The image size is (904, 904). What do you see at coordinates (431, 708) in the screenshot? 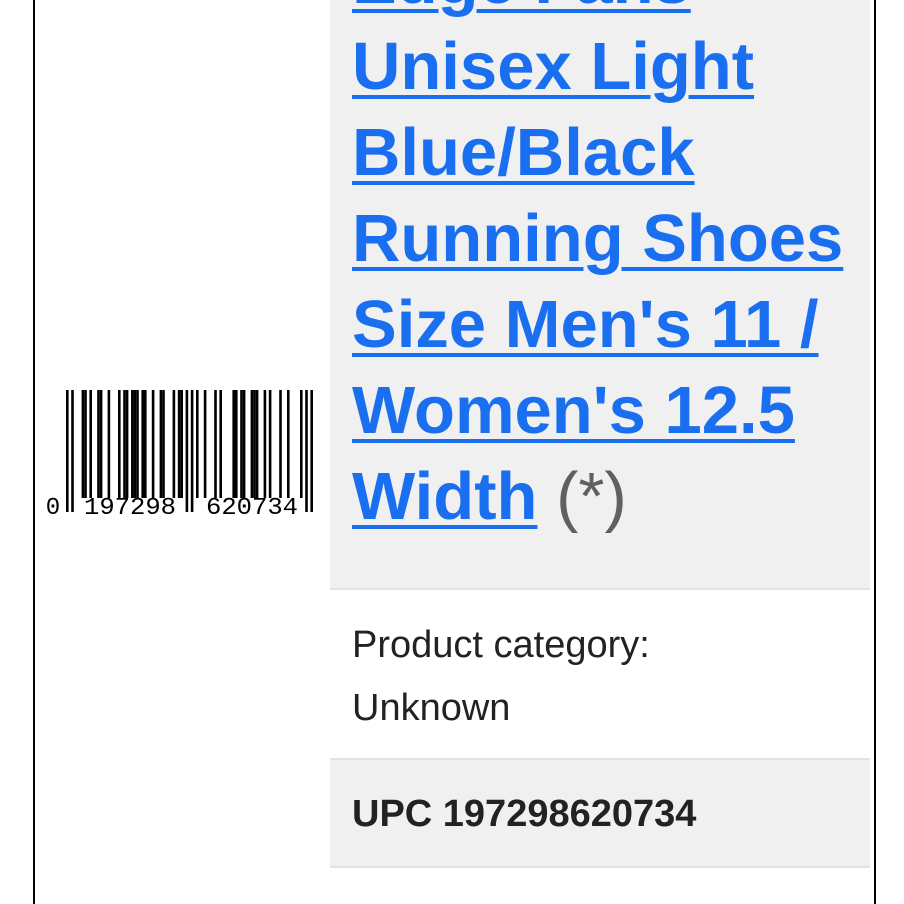
I see `category-value: Unknown` at bounding box center [431, 708].